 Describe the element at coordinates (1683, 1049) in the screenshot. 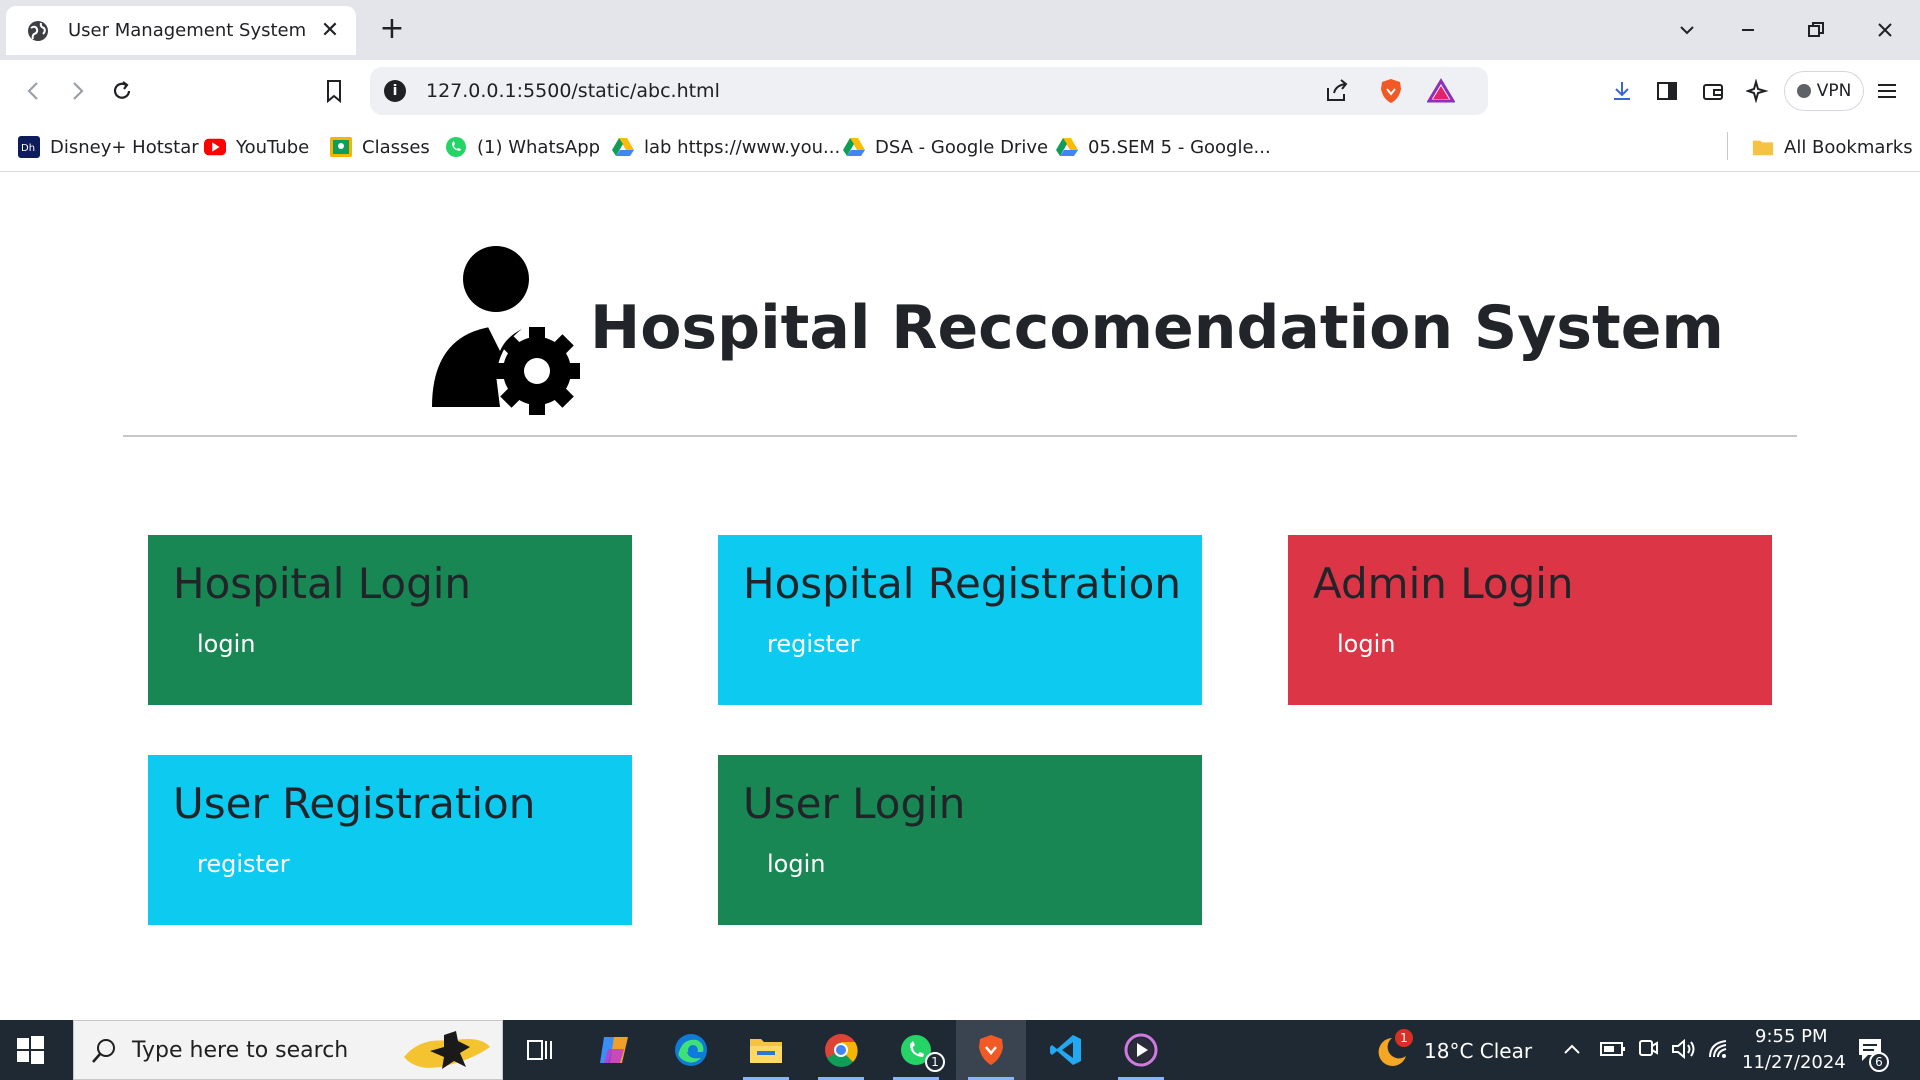

I see `volume-icon` at that location.